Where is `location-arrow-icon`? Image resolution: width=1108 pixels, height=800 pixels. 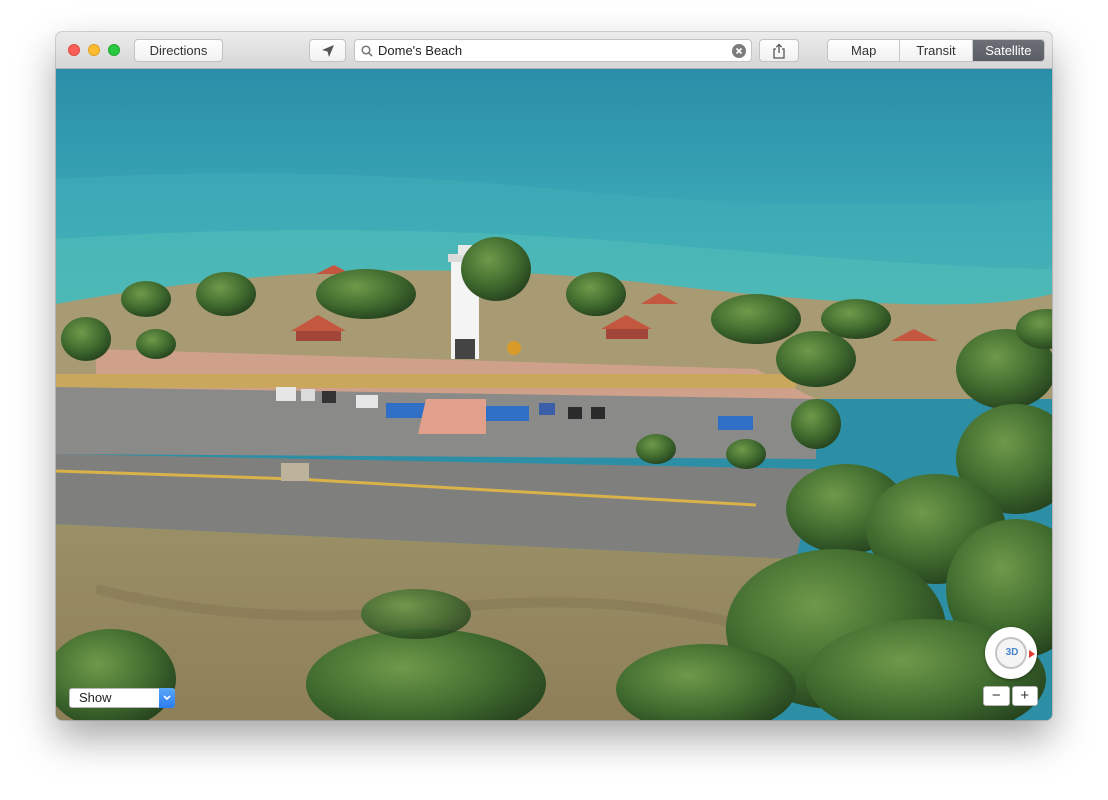 location-arrow-icon is located at coordinates (327, 51).